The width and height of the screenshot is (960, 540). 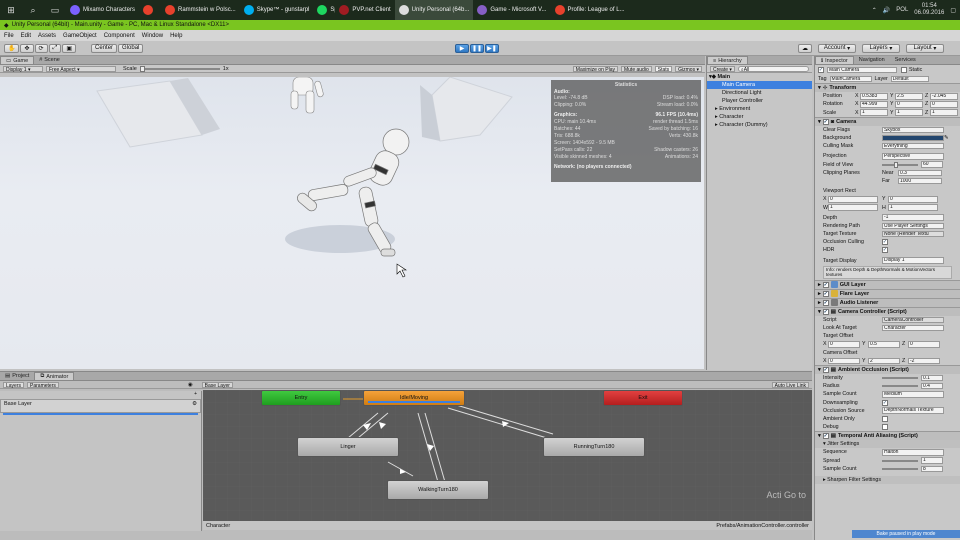 I want to click on active-checkbox: ✓, so click(x=821, y=70).